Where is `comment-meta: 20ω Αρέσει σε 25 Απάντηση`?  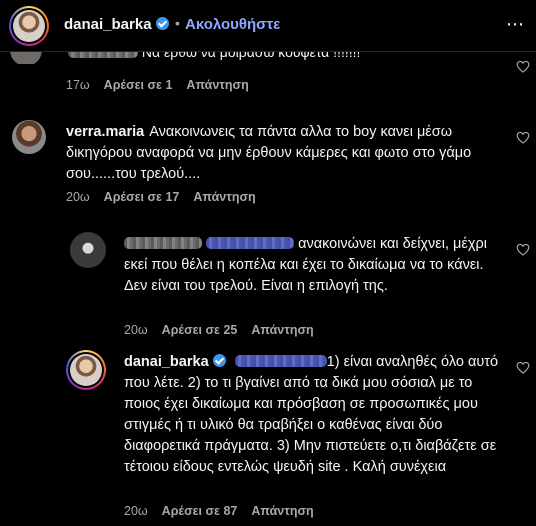 comment-meta: 20ω Αρέσει σε 25 Απάντηση is located at coordinates (226, 330).